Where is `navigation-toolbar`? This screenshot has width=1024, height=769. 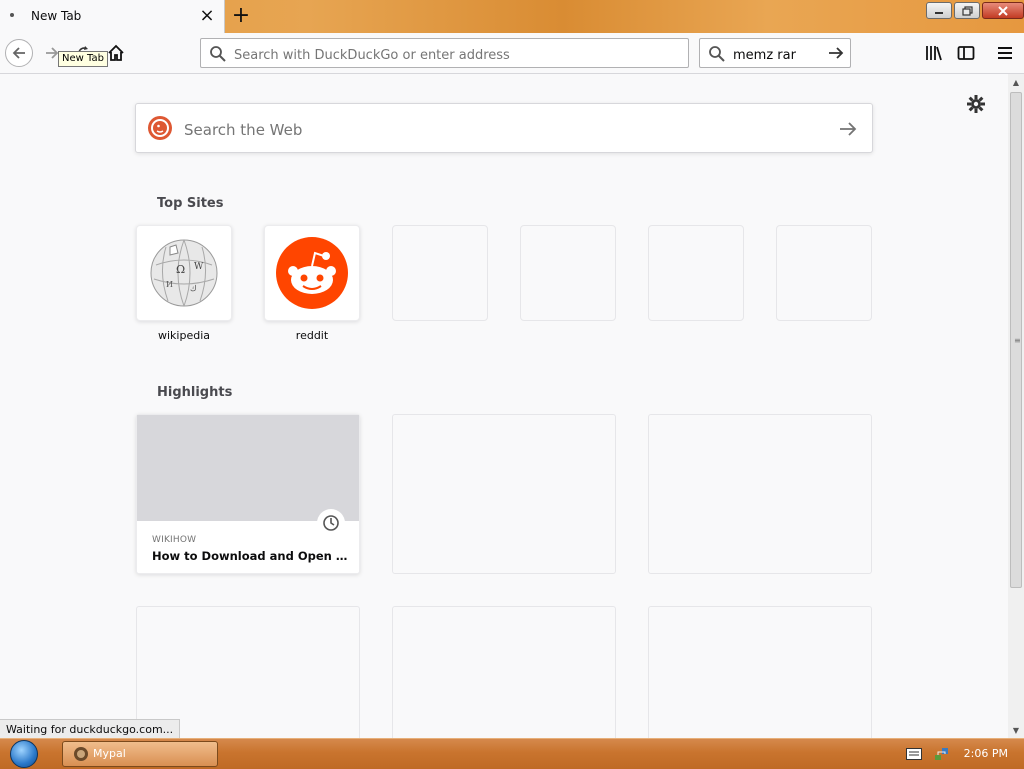
navigation-toolbar is located at coordinates (512, 53).